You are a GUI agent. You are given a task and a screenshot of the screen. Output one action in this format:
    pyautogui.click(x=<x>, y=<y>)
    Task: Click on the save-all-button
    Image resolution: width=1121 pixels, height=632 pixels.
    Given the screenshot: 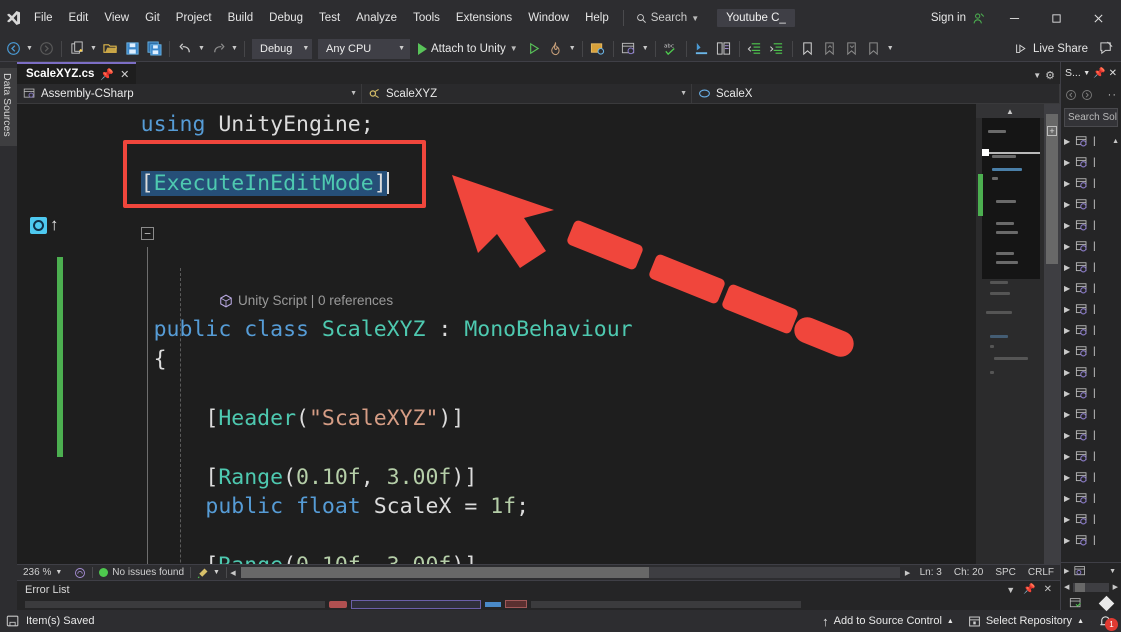 What is the action you would take?
    pyautogui.click(x=154, y=49)
    